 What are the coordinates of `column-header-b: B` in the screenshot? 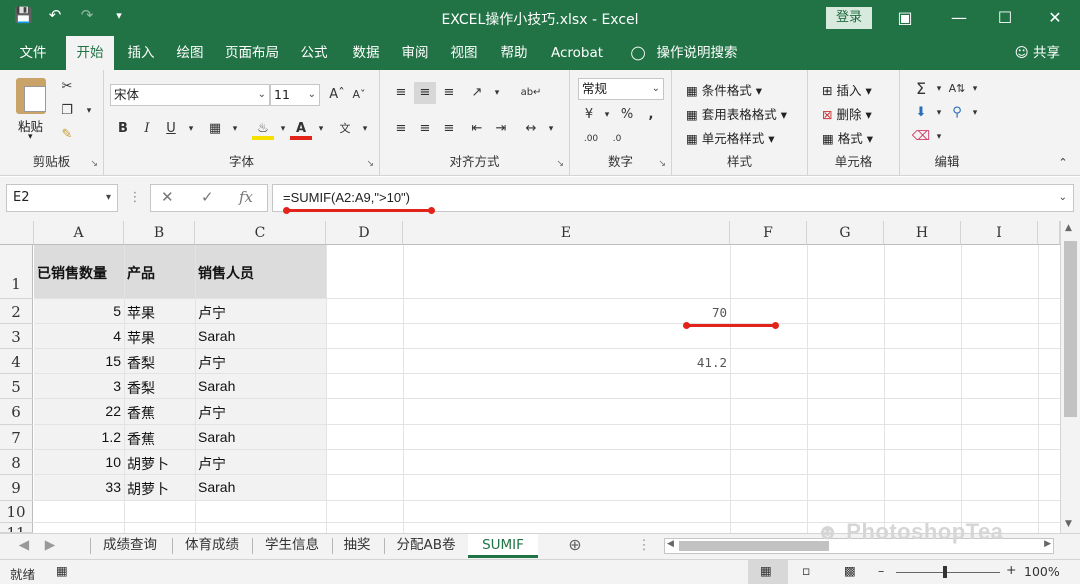 It's located at (159, 233).